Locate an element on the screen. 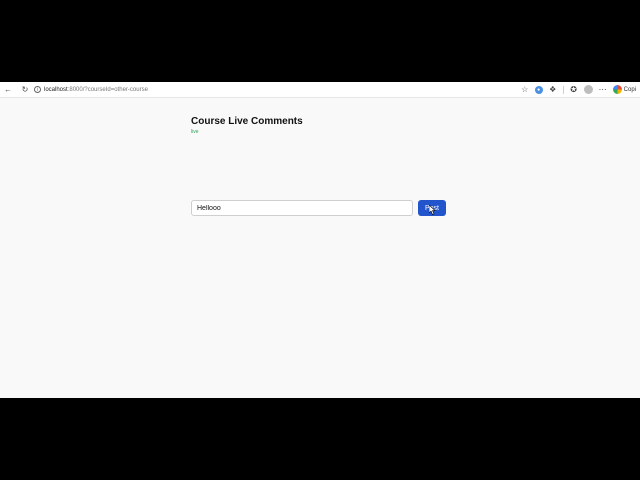 The image size is (640, 480). favorites-icon: ✪ is located at coordinates (574, 90).